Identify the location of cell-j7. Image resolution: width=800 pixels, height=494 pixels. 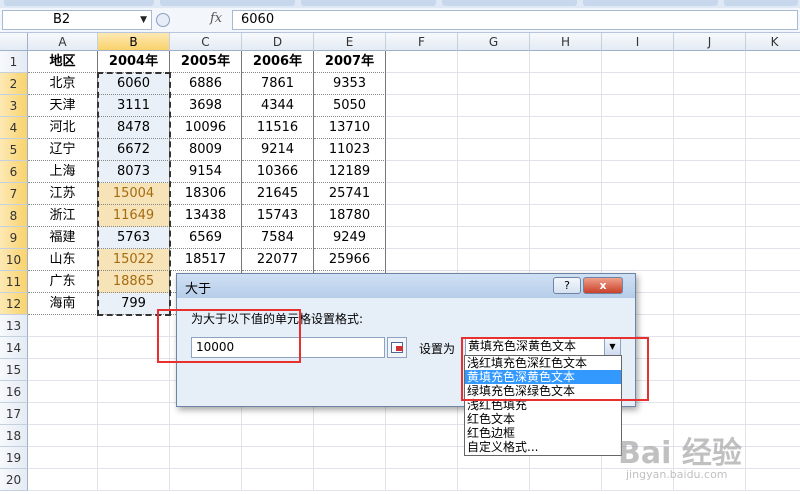
(710, 194).